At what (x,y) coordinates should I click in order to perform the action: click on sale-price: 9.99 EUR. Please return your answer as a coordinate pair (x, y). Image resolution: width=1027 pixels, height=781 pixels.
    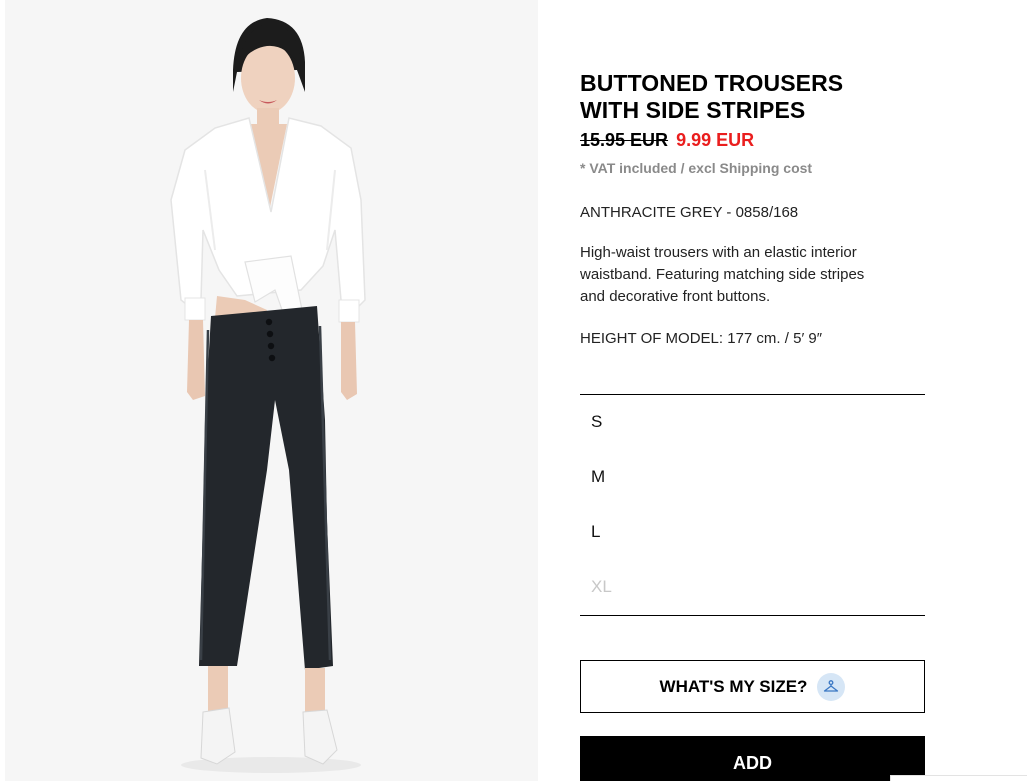
    Looking at the image, I should click on (715, 140).